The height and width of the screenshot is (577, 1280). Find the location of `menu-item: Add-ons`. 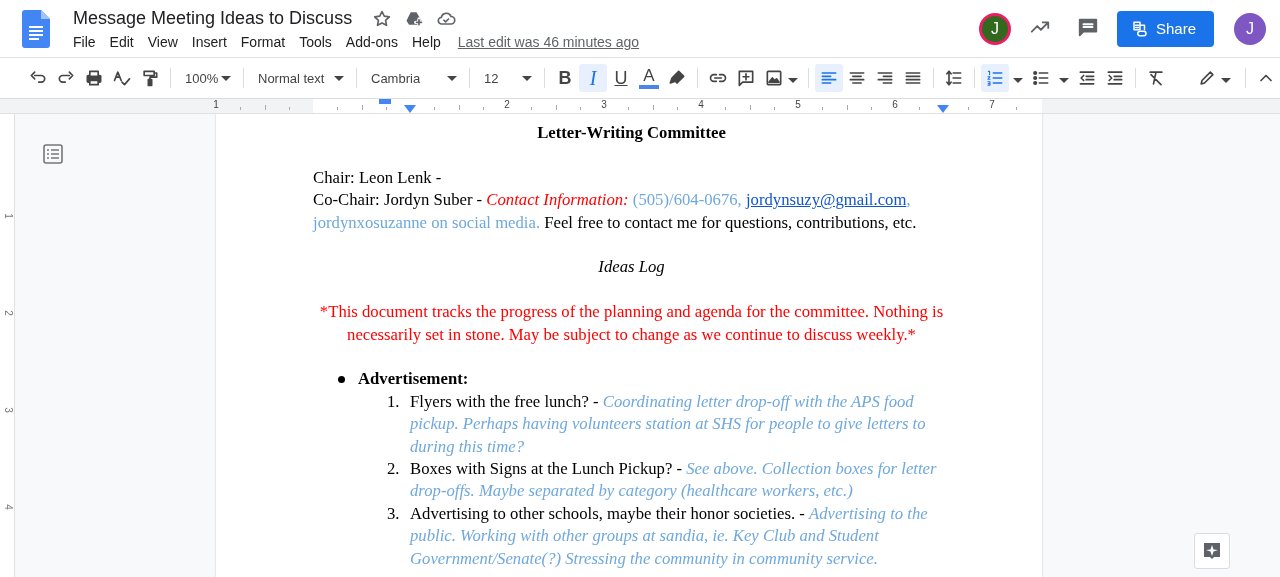

menu-item: Add-ons is located at coordinates (371, 42).